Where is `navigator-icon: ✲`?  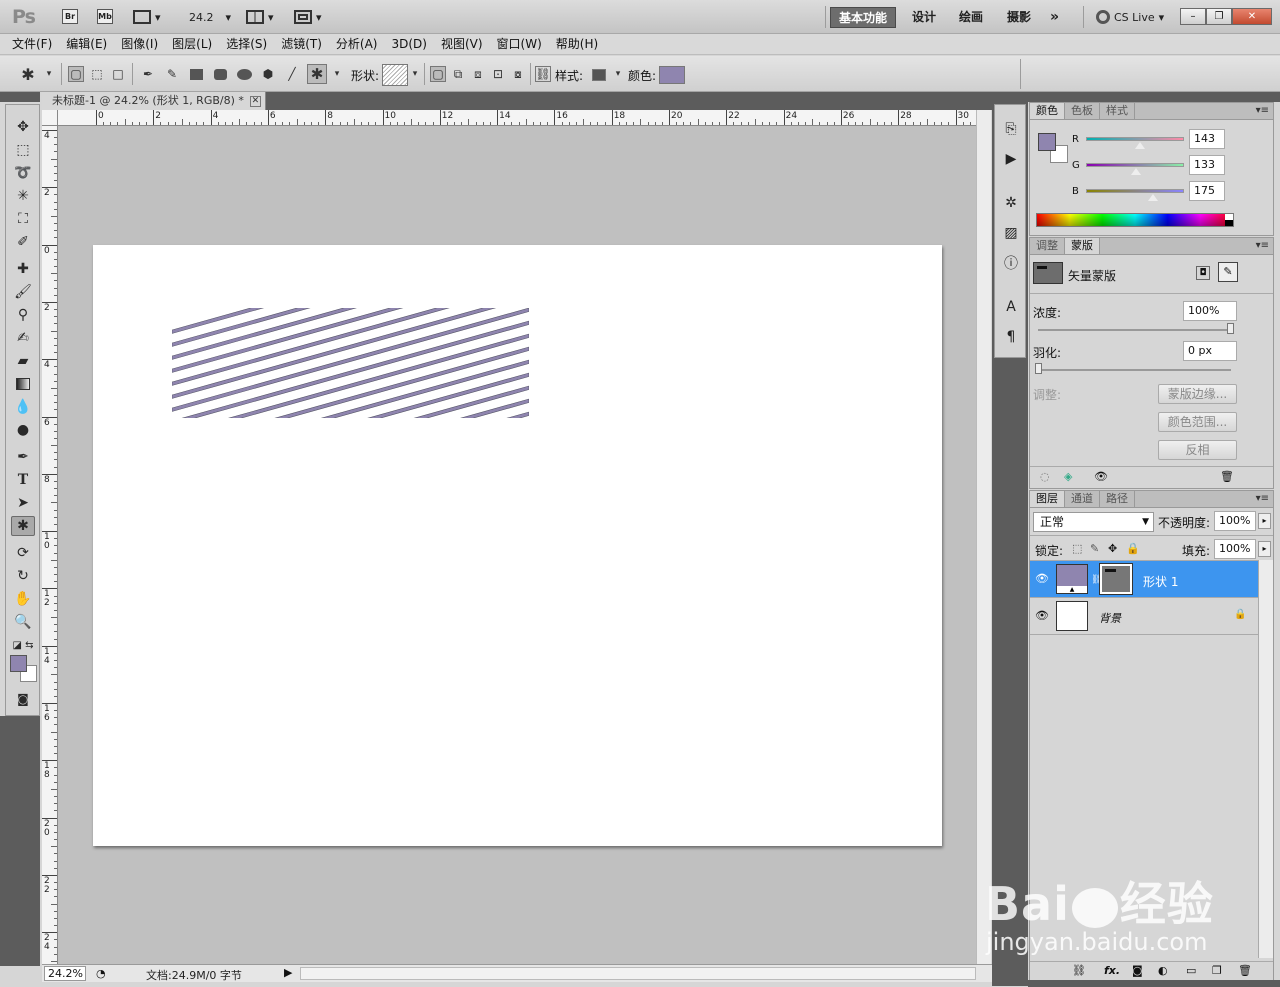
navigator-icon: ✲ is located at coordinates (1011, 203).